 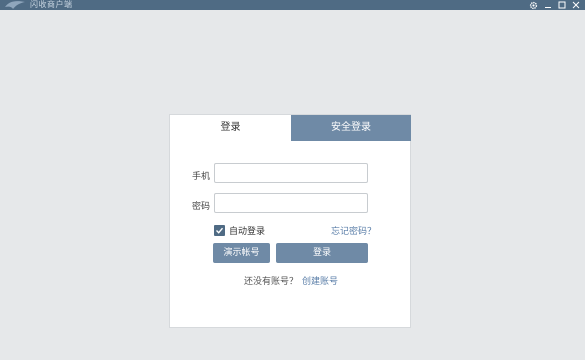 I want to click on app-logo-icon, so click(x=15, y=5).